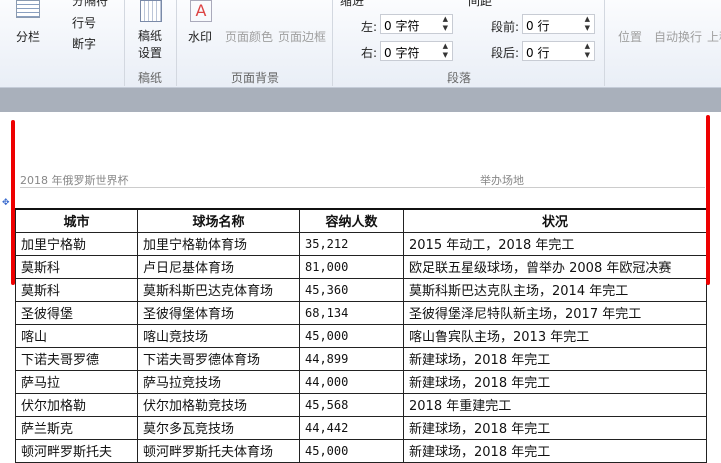  I want to click on column-header: 球场名称, so click(218, 220).